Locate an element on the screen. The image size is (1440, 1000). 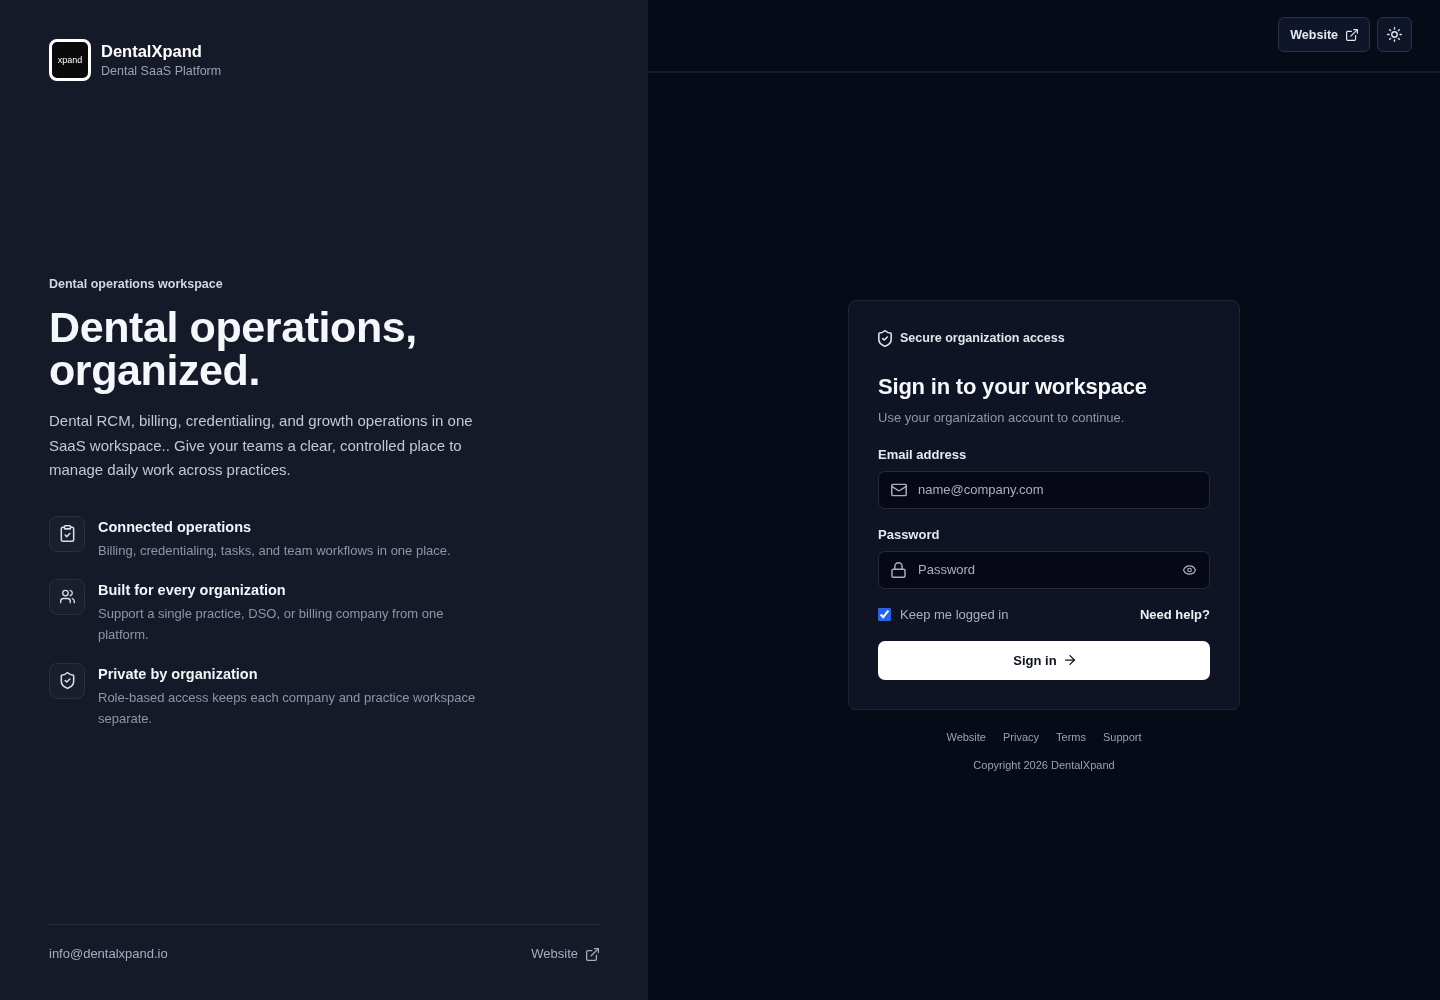
email-input: name@company.com is located at coordinates (1044, 489).